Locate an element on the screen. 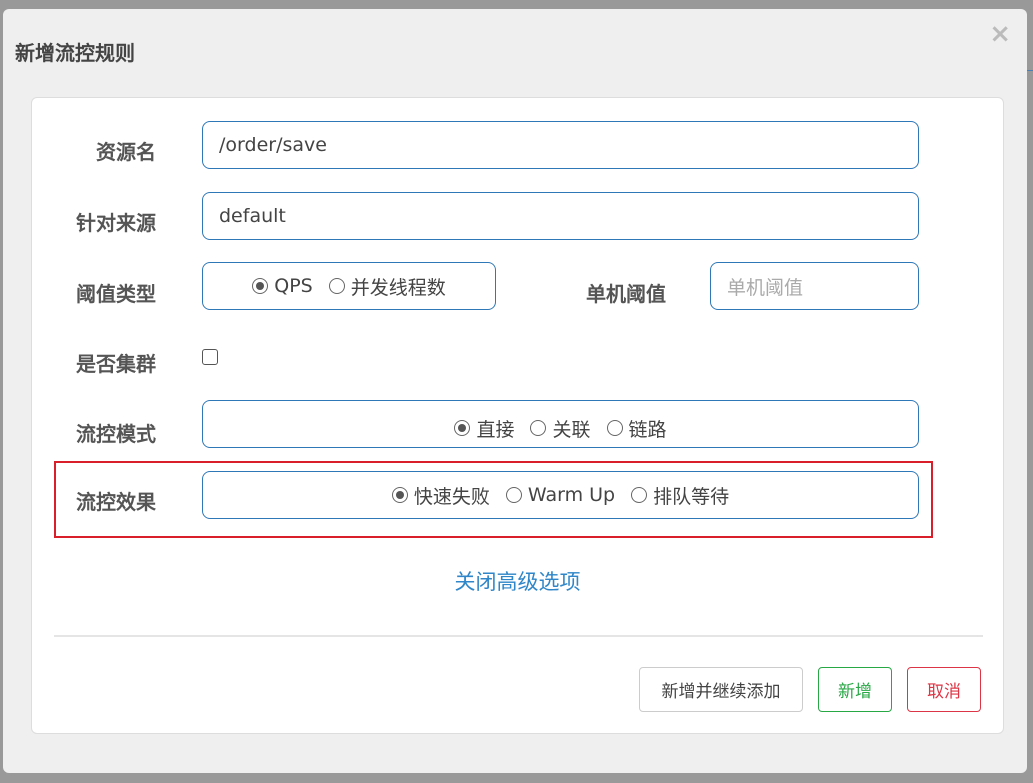 This screenshot has height=783, width=1033. threshold-type-label: 阈值类型 is located at coordinates (116, 294).